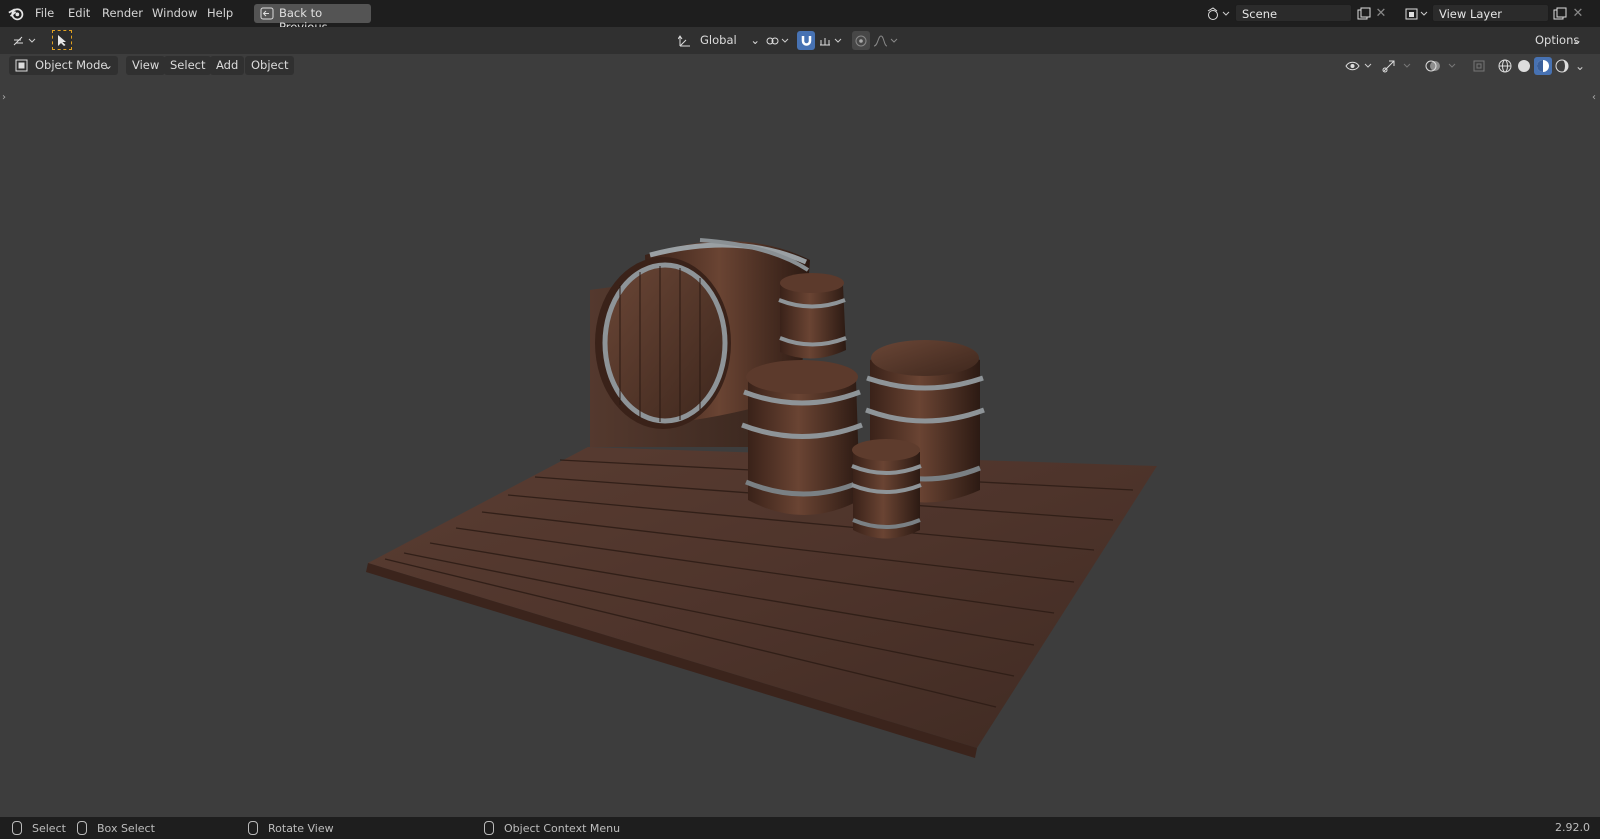  I want to click on snap-increment-icon, so click(831, 41).